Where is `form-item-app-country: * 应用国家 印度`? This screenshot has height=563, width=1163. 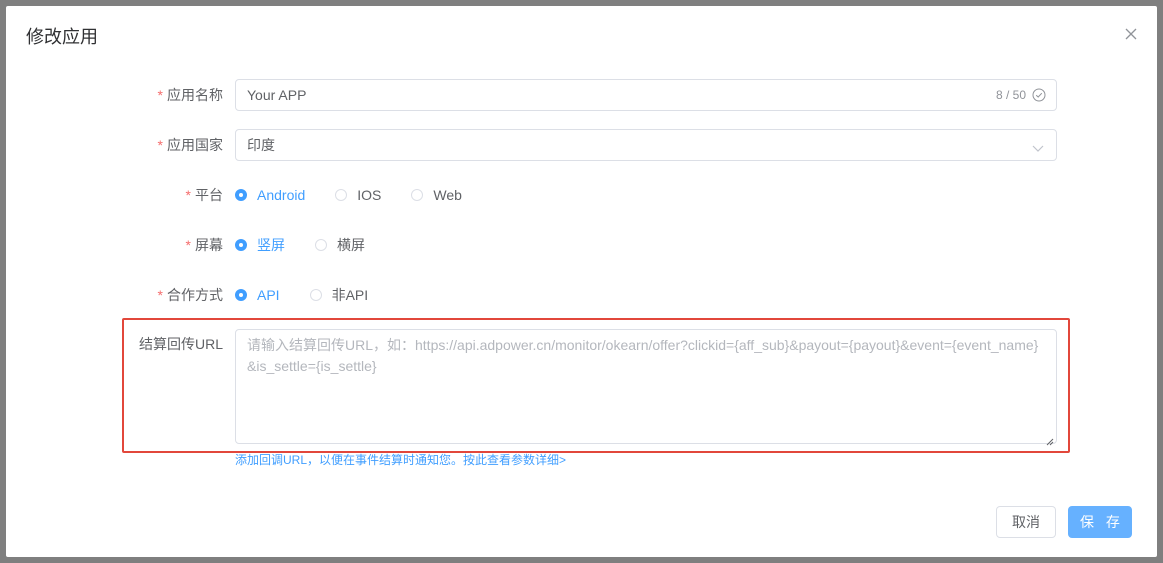 form-item-app-country: * 应用国家 印度 is located at coordinates (581, 145).